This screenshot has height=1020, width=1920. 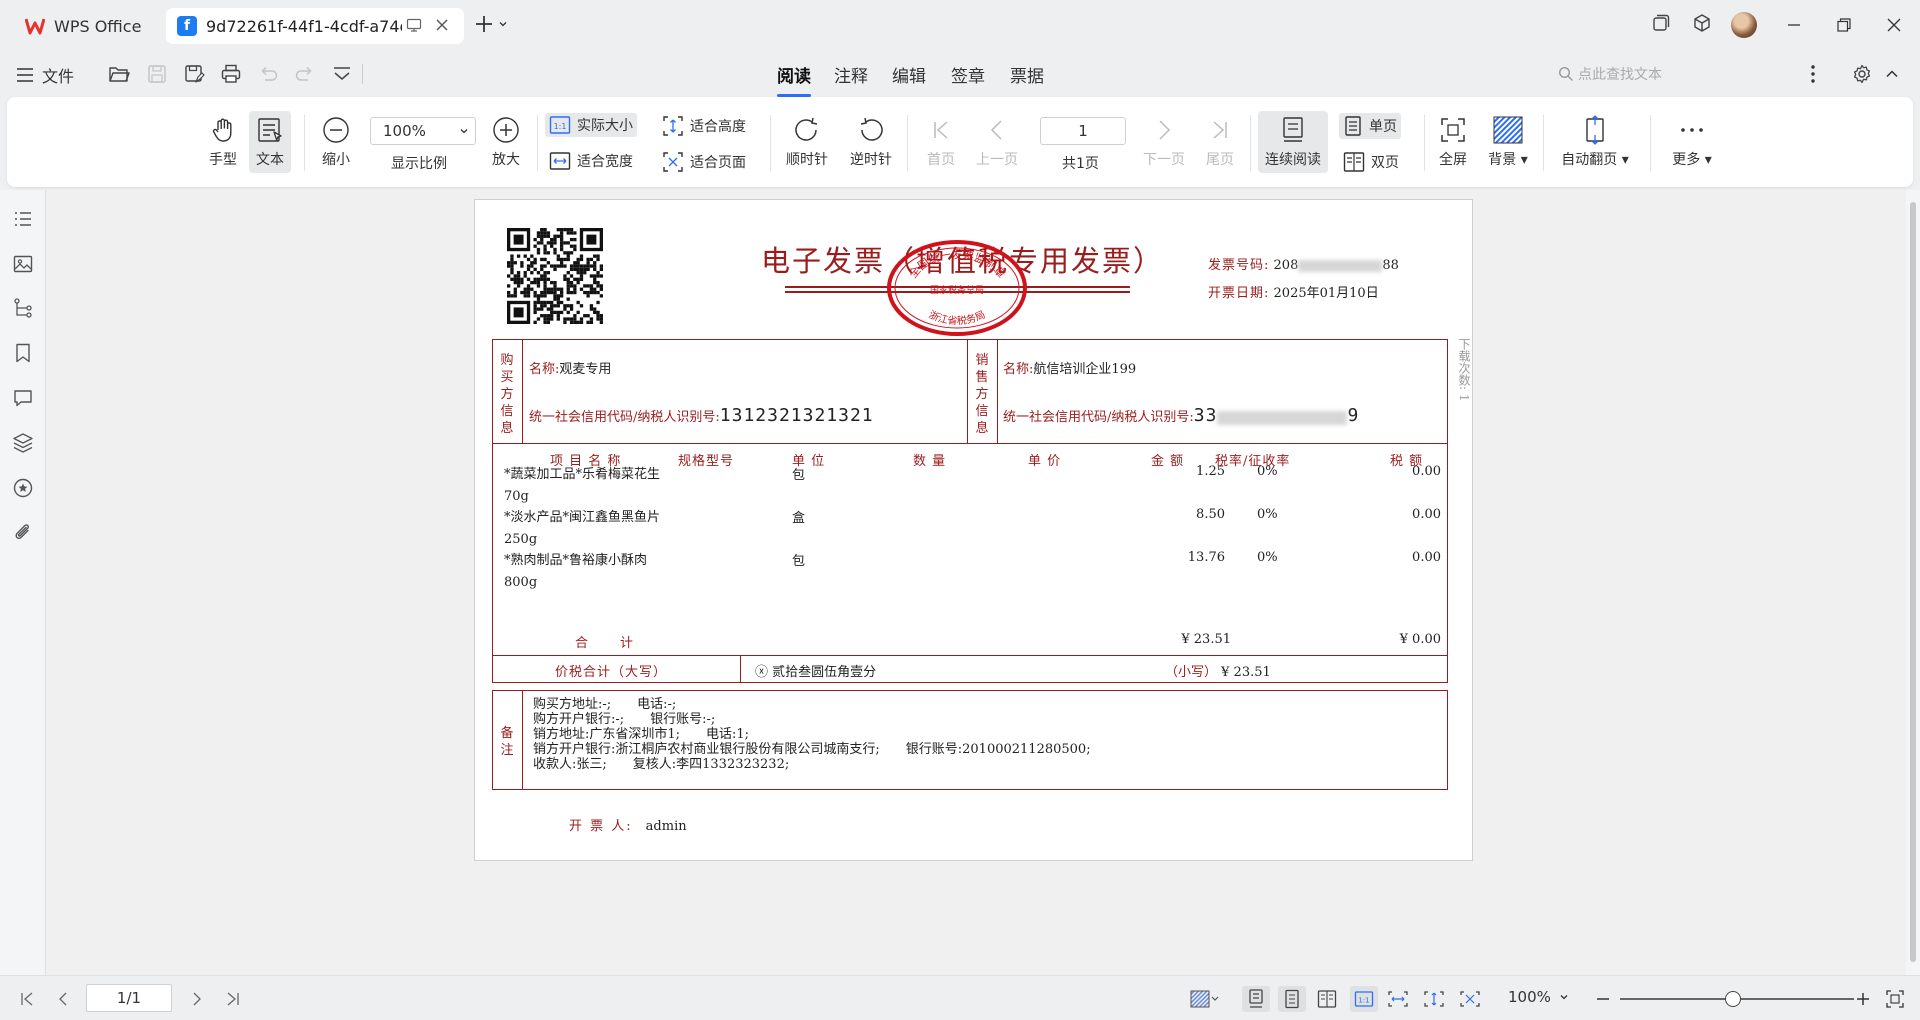 I want to click on zoom-in-small-button, so click(x=1863, y=999).